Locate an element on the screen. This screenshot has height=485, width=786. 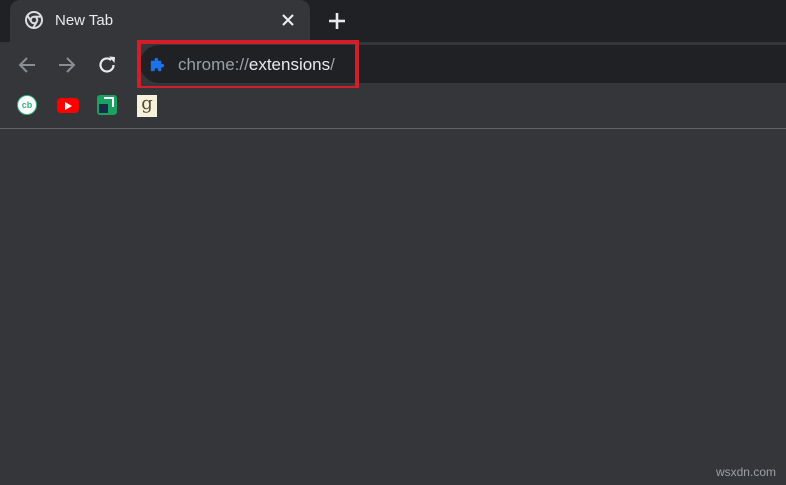
g-icon: g is located at coordinates (147, 106).